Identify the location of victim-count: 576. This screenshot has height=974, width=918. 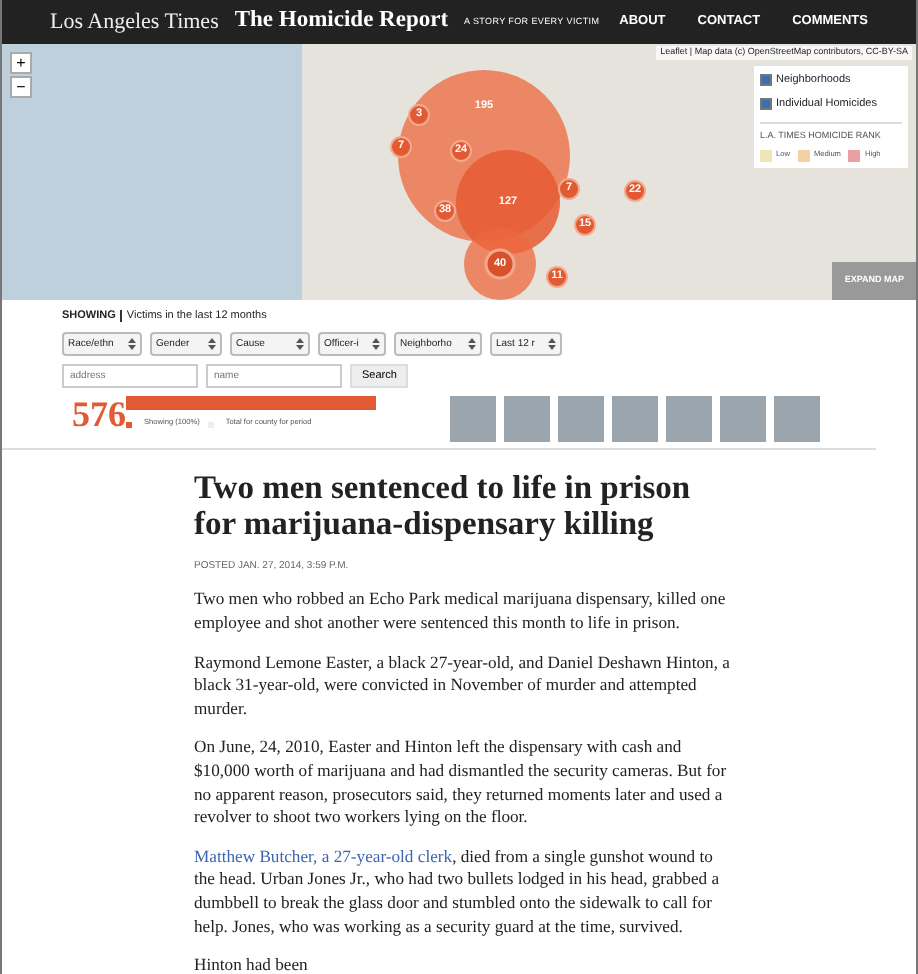
(98, 414).